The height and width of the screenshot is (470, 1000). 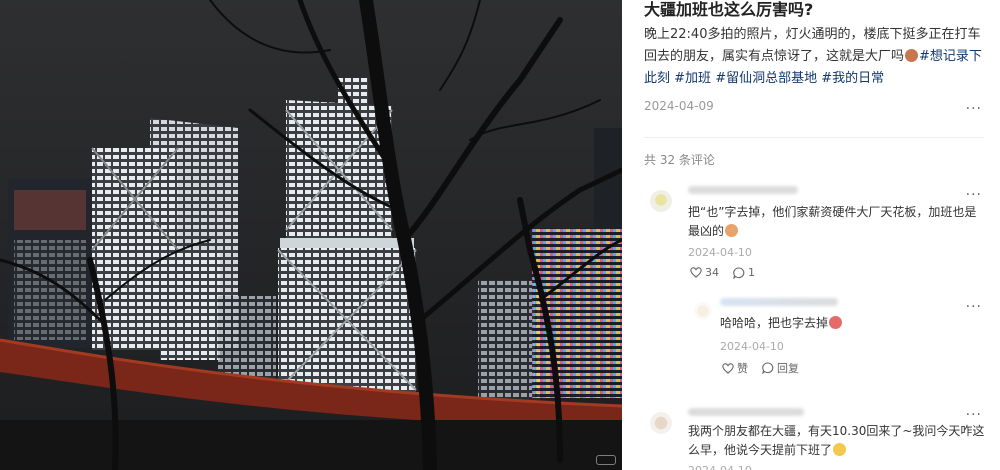 I want to click on note-title: 大疆加班也这么厉害吗?, so click(x=729, y=9).